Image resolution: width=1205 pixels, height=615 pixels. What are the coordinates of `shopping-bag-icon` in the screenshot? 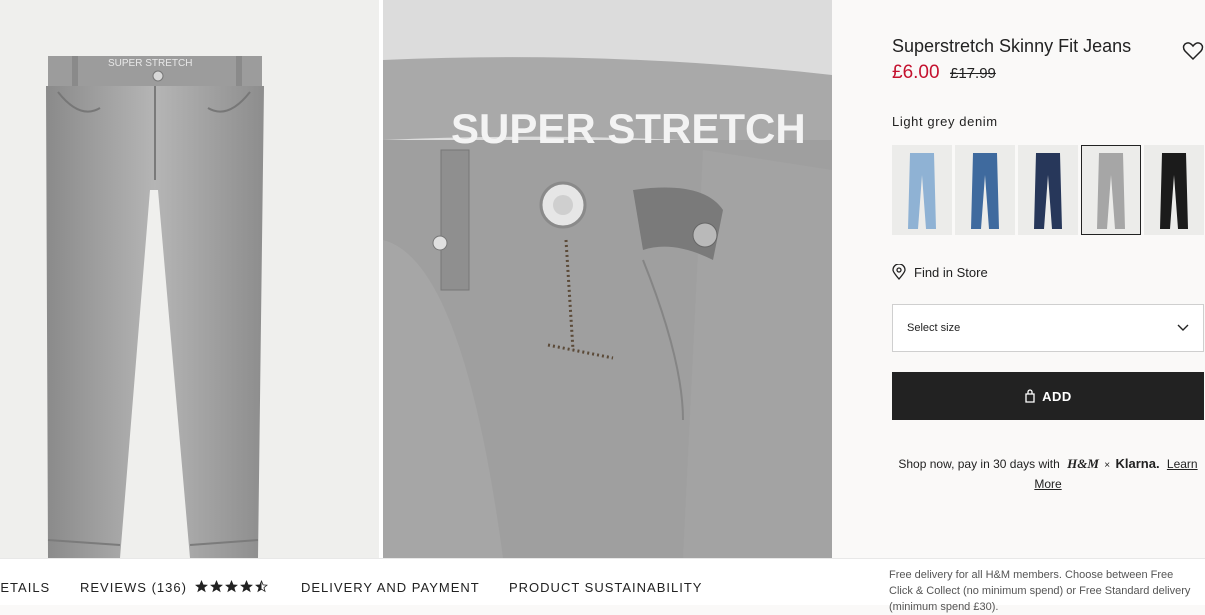 It's located at (1030, 396).